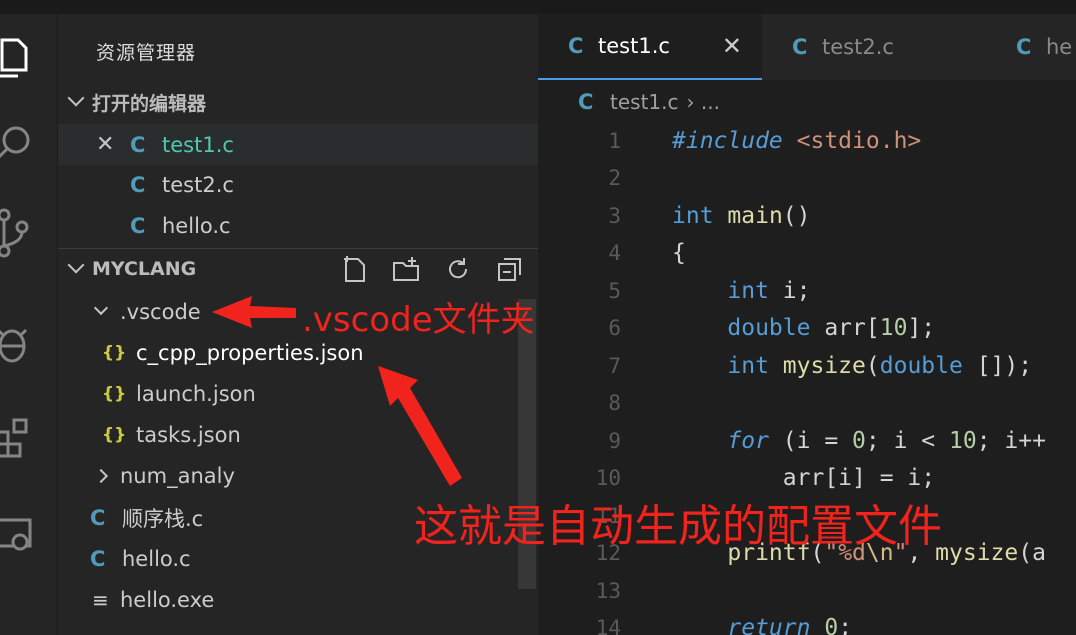 This screenshot has width=1076, height=635. What do you see at coordinates (163, 518) in the screenshot?
I see `file-name: 顺序栈.c` at bounding box center [163, 518].